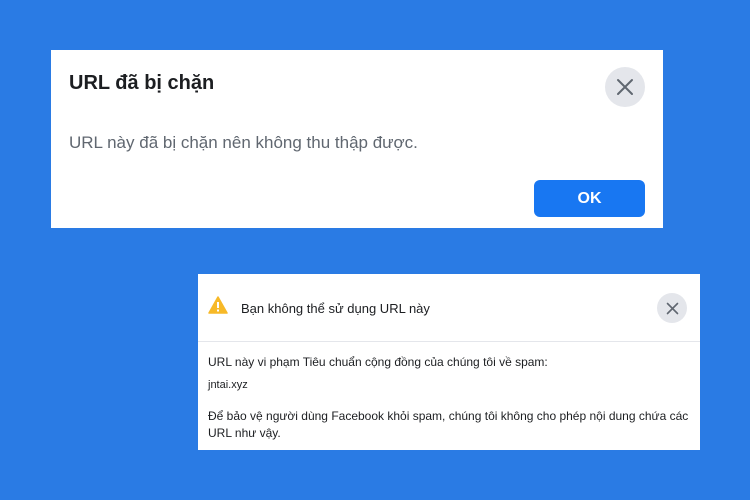 This screenshot has height=500, width=750. I want to click on dialog-title: Bạn không thể sử dụng URL này, so click(335, 308).